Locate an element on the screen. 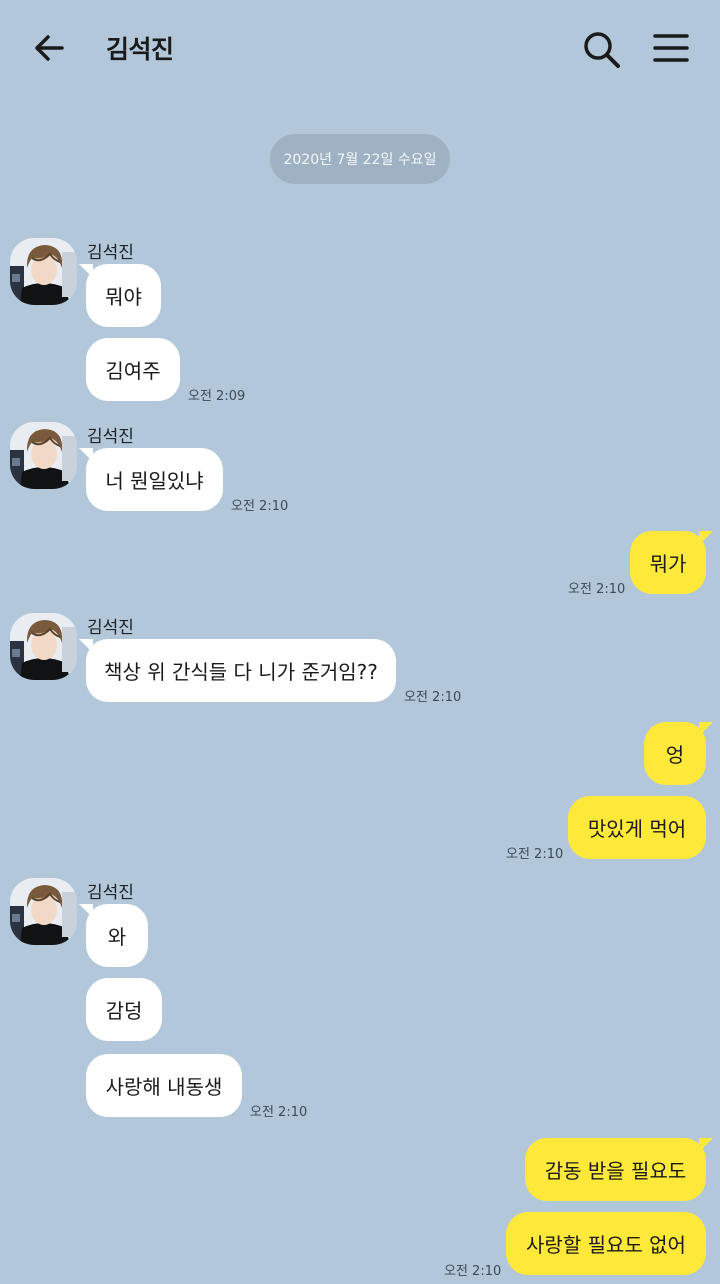 The height and width of the screenshot is (1284, 720). incoming-message: 와 is located at coordinates (113, 935).